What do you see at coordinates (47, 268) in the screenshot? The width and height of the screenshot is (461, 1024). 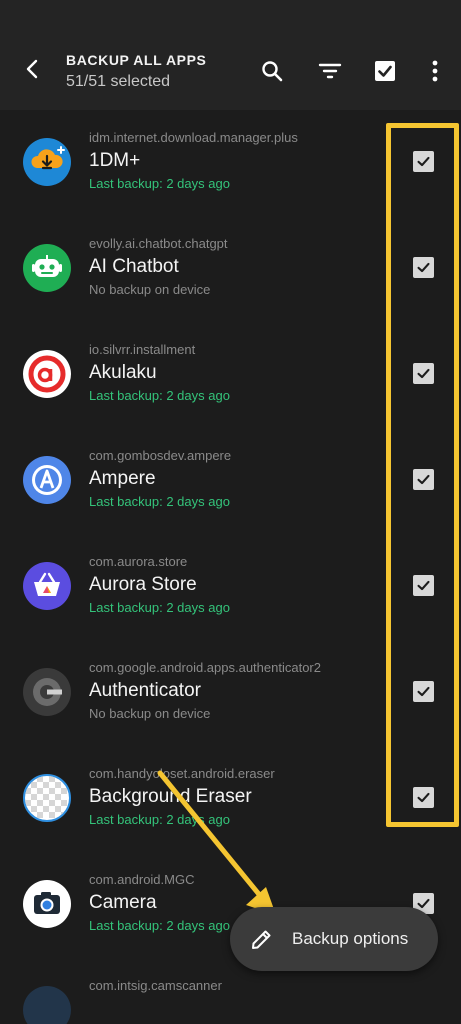 I see `robot-icon` at bounding box center [47, 268].